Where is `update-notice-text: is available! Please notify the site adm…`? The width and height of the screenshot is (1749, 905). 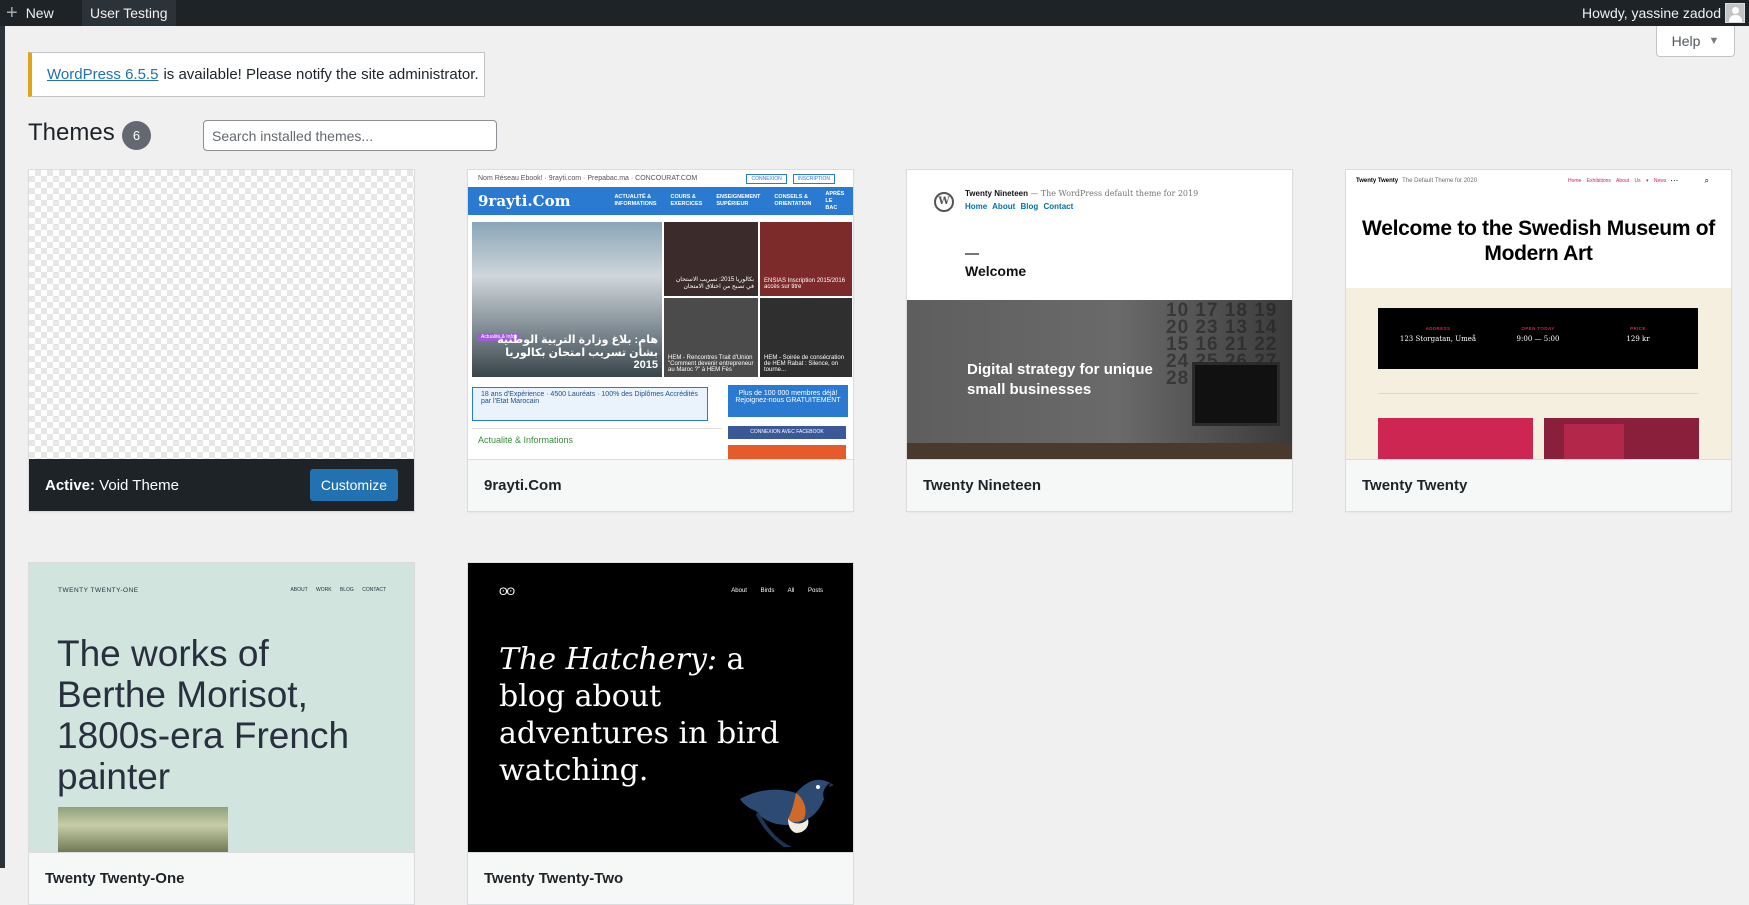 update-notice-text: is available! Please notify the site adm… is located at coordinates (321, 74).